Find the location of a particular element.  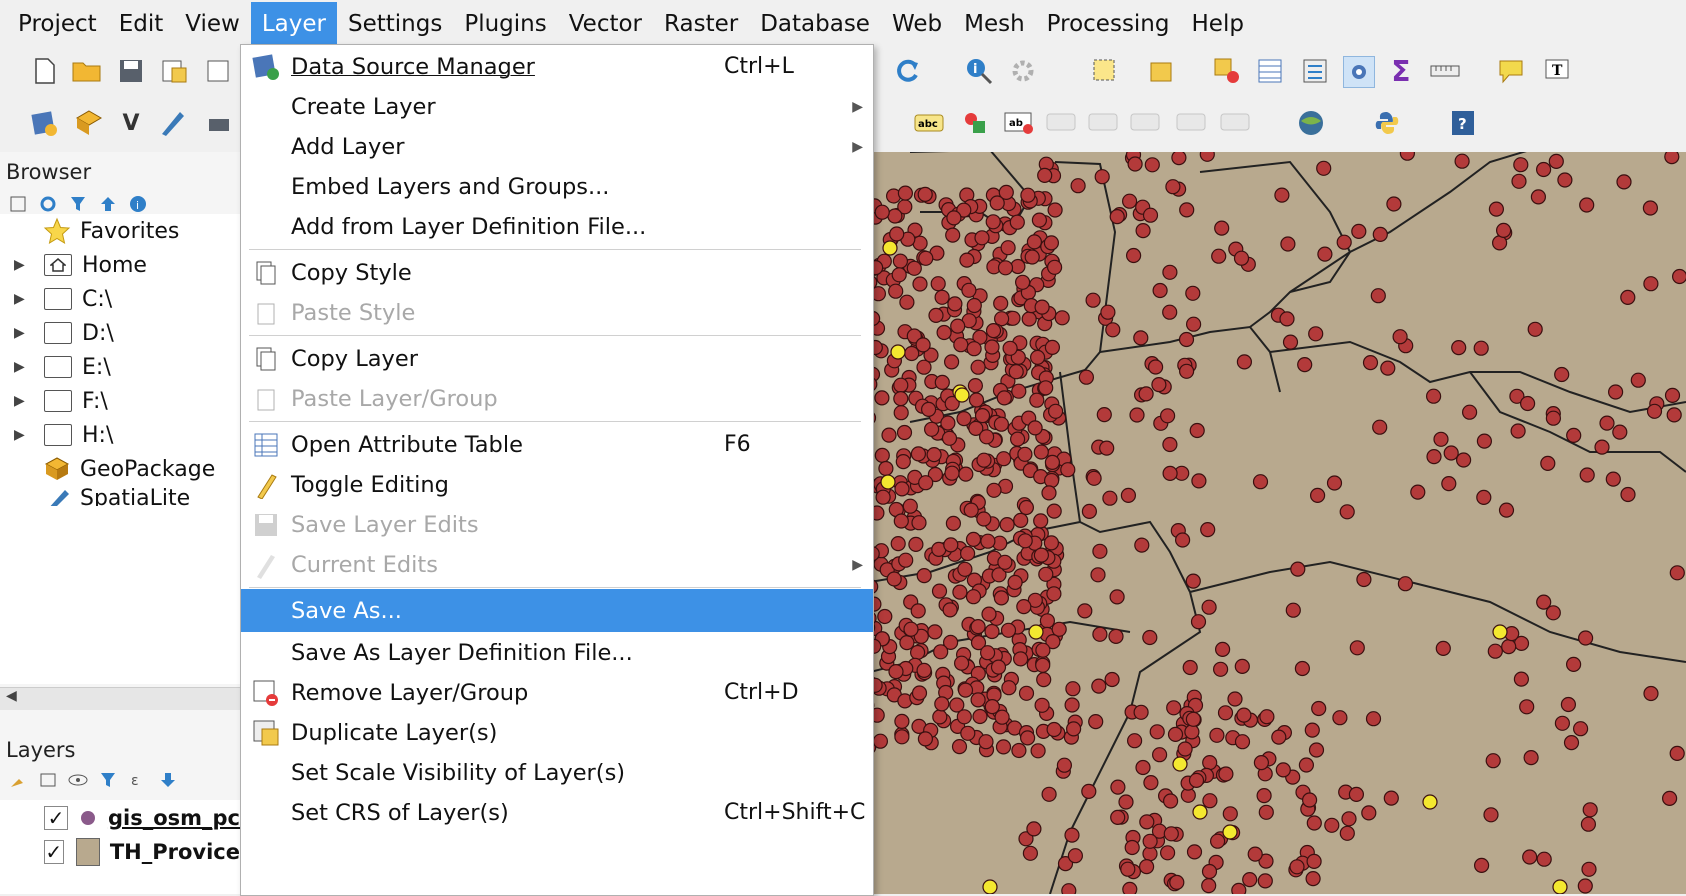

menu-settings: Settings is located at coordinates (395, 24).